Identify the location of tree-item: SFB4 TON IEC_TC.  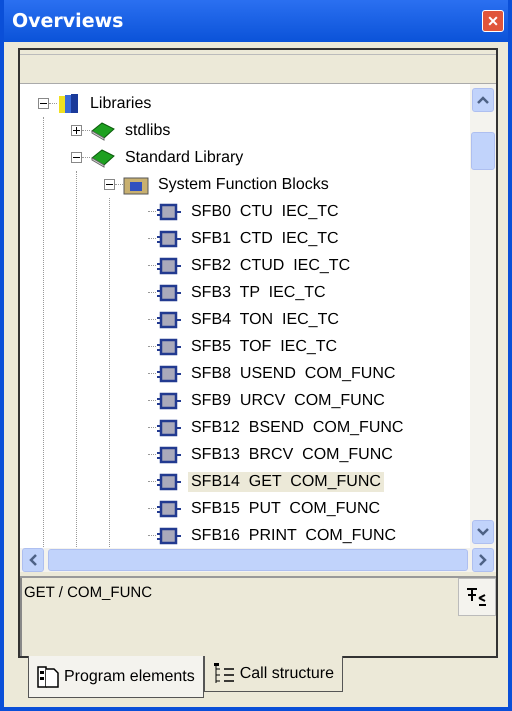
(265, 320).